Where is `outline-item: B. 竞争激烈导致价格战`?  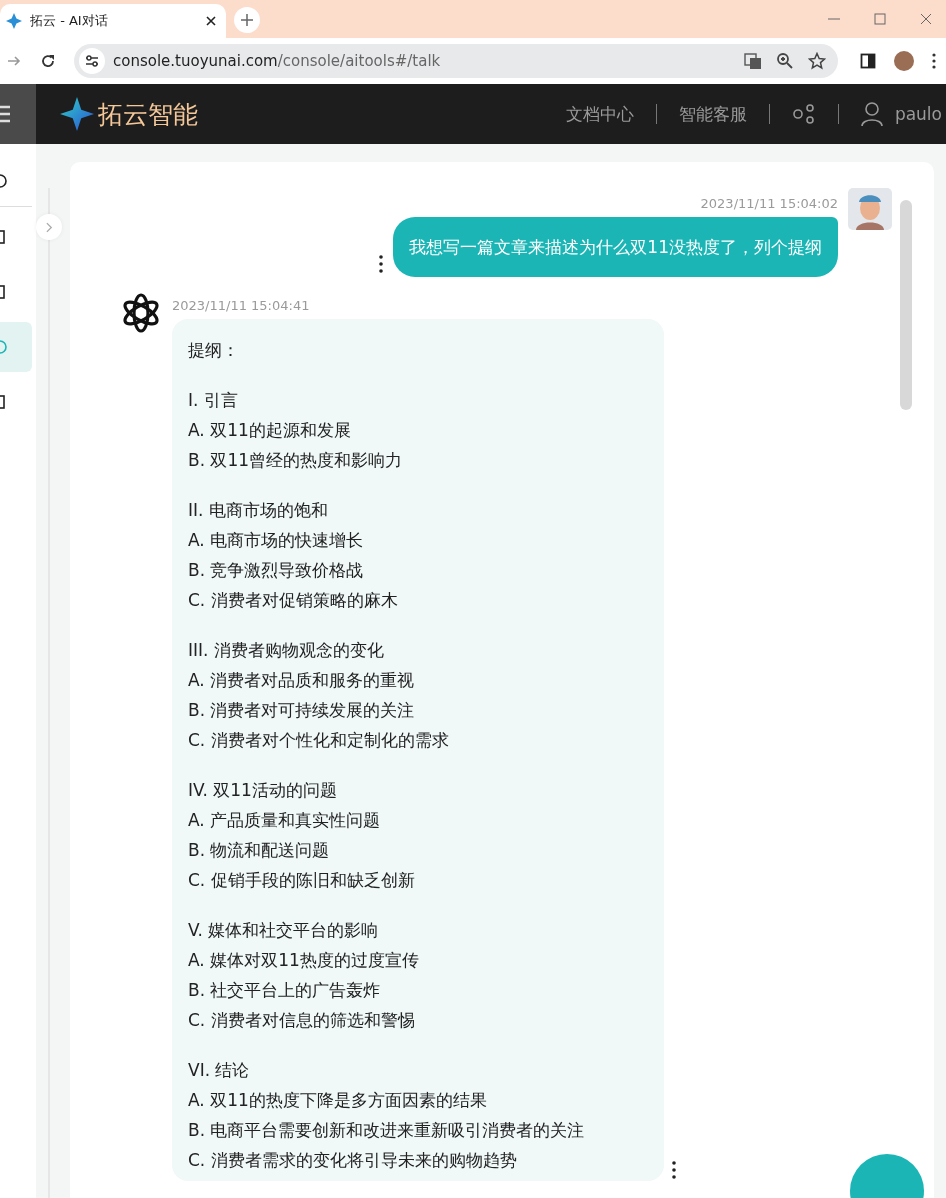
outline-item: B. 竞争激烈导致价格战 is located at coordinates (276, 570).